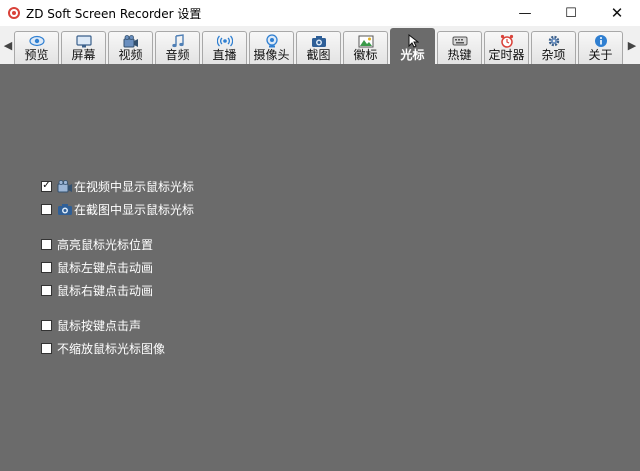 The height and width of the screenshot is (471, 640). I want to click on option-click-sound: 鼠标按键点击声, so click(91, 325).